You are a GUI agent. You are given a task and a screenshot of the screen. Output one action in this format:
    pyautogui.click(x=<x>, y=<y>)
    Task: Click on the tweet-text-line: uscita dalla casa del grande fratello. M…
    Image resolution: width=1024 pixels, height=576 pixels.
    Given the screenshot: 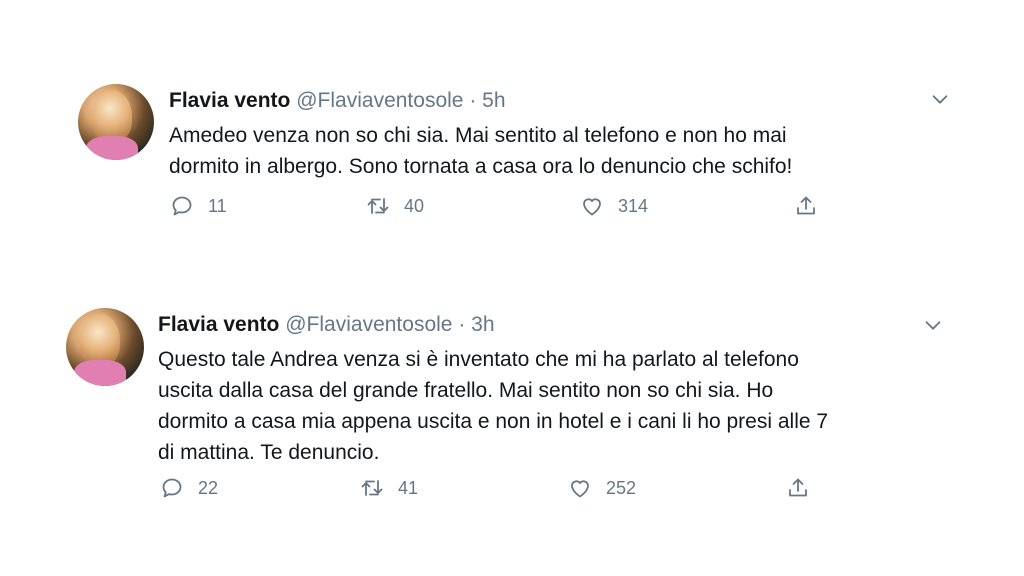 What is the action you would take?
    pyautogui.click(x=466, y=390)
    